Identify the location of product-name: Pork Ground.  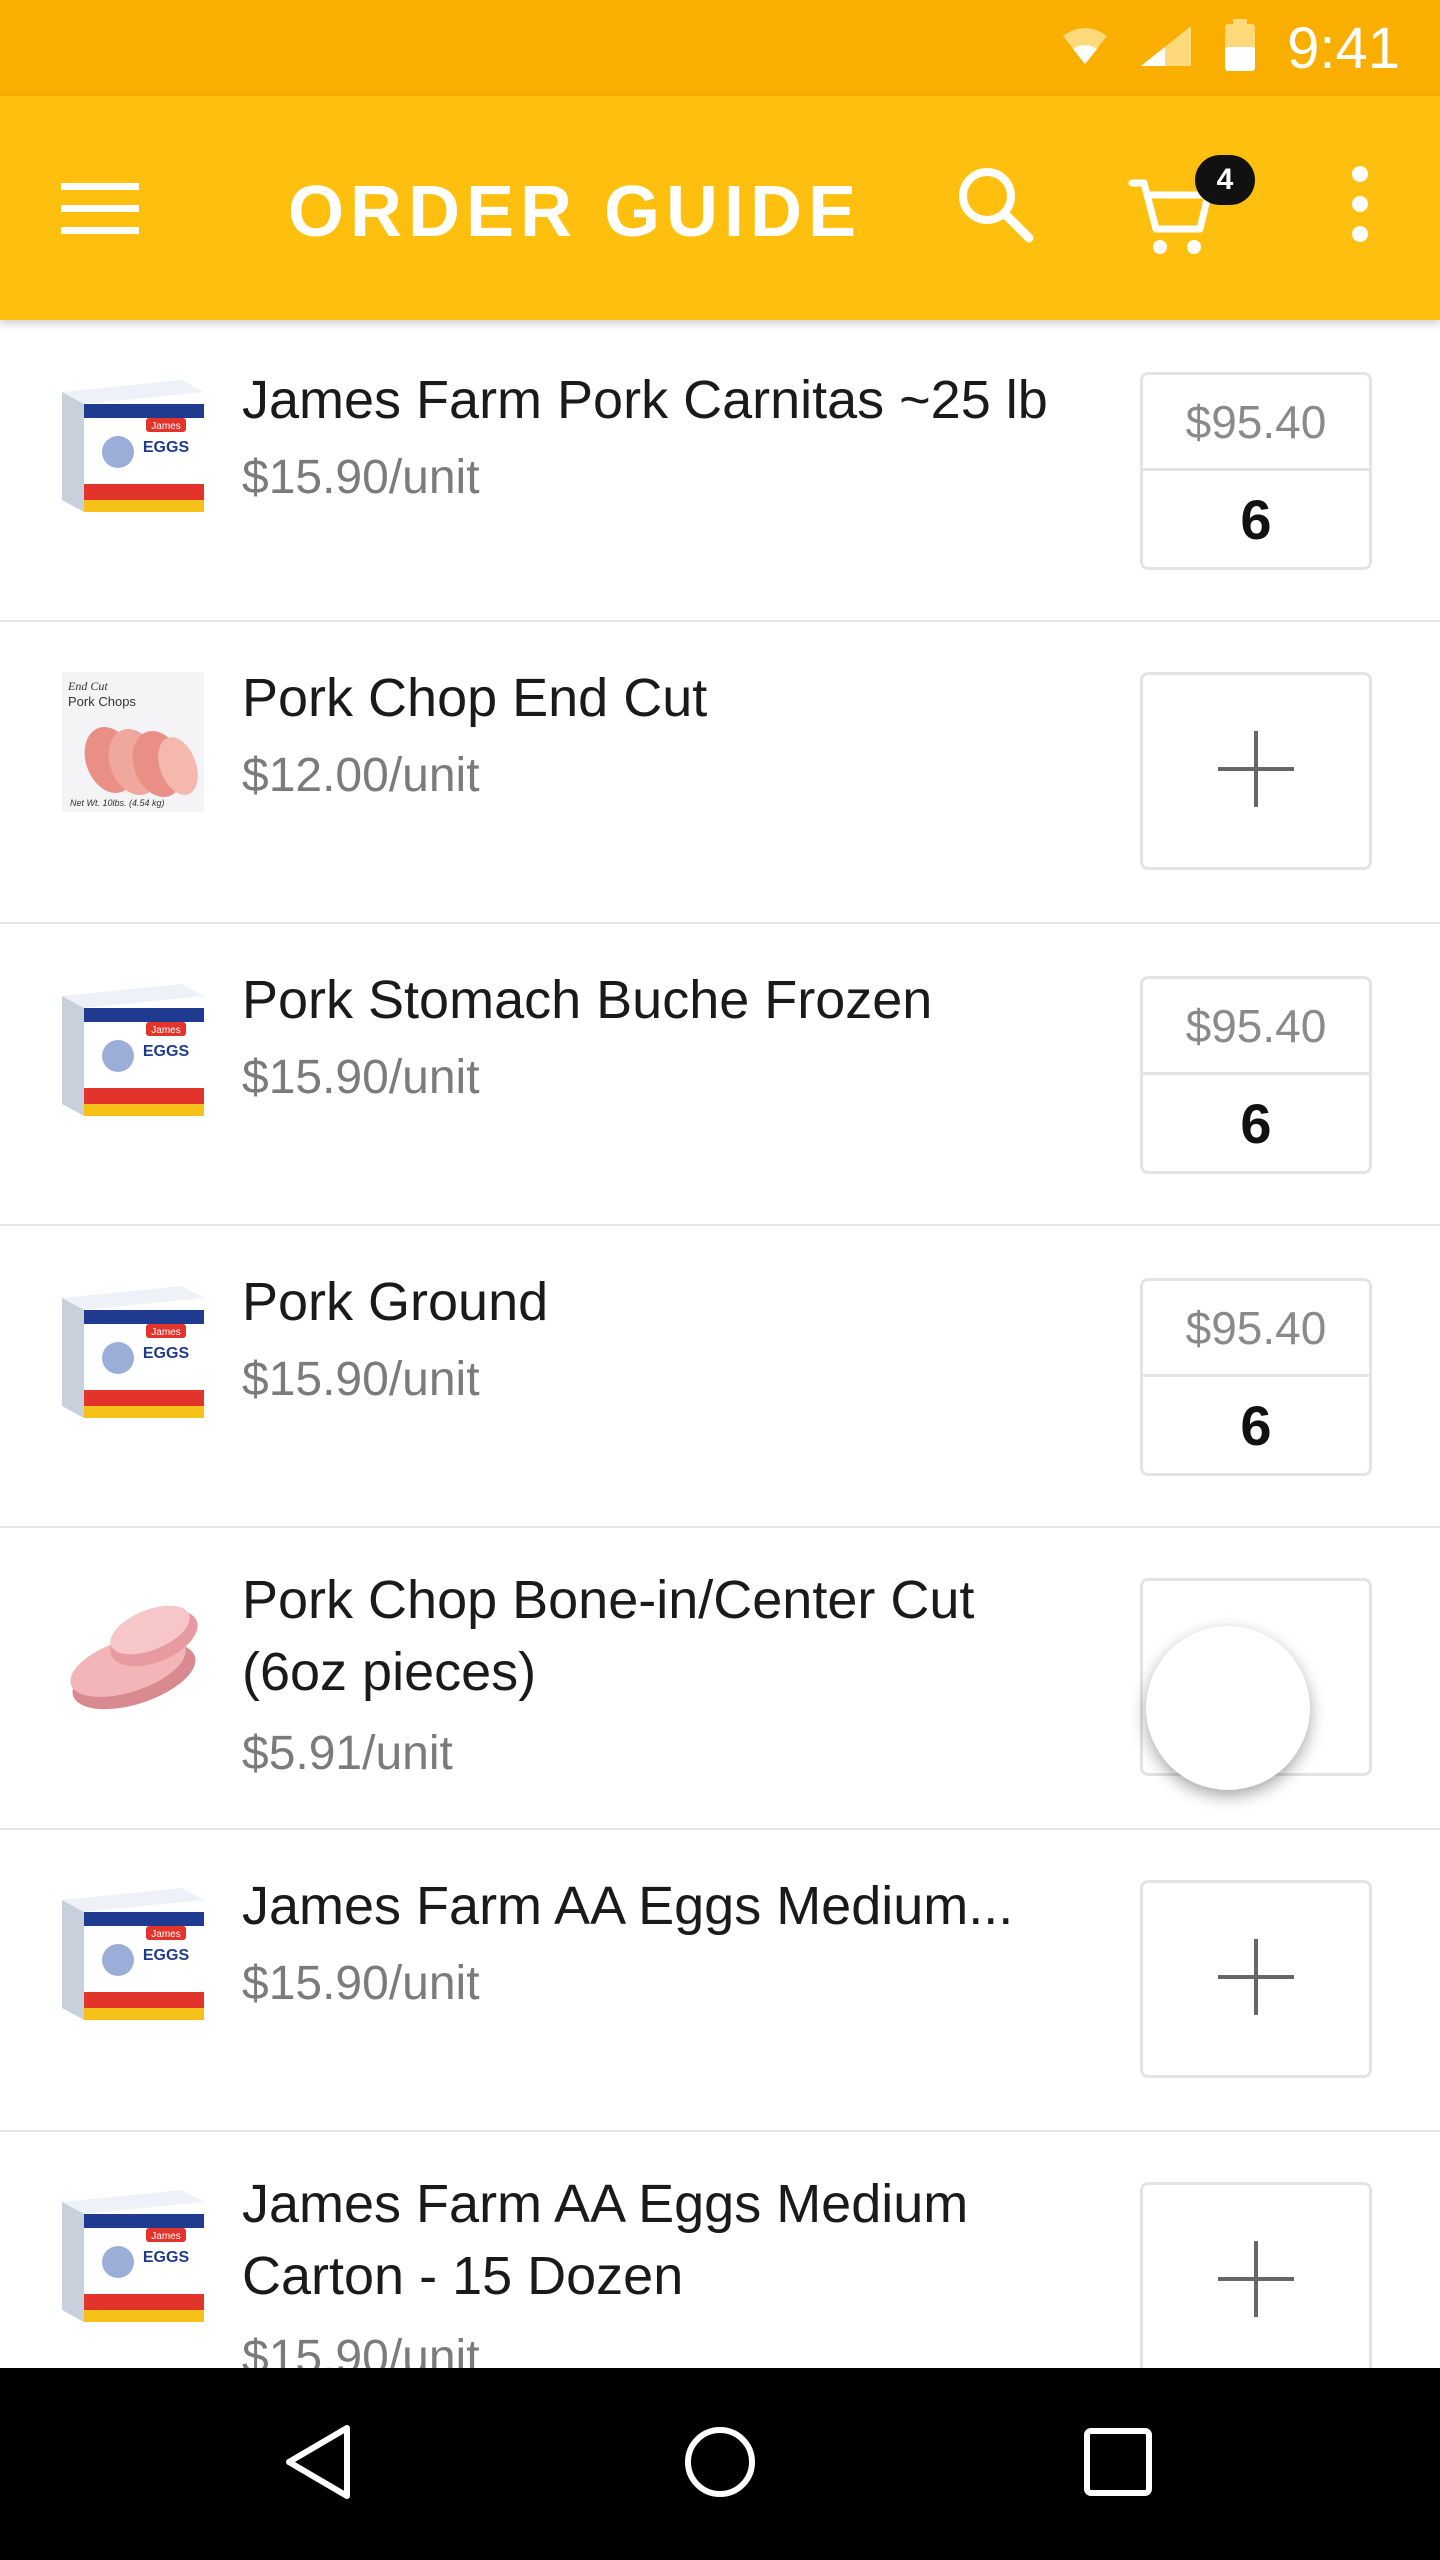
(395, 1302).